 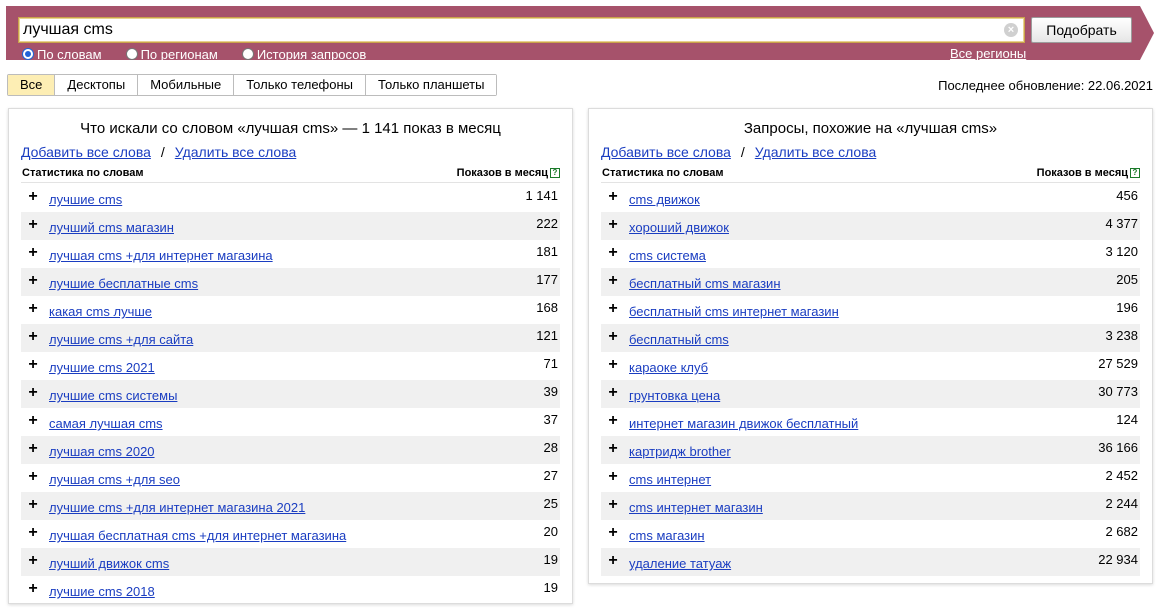 I want to click on tab-desktops: Десктопы, so click(x=97, y=85).